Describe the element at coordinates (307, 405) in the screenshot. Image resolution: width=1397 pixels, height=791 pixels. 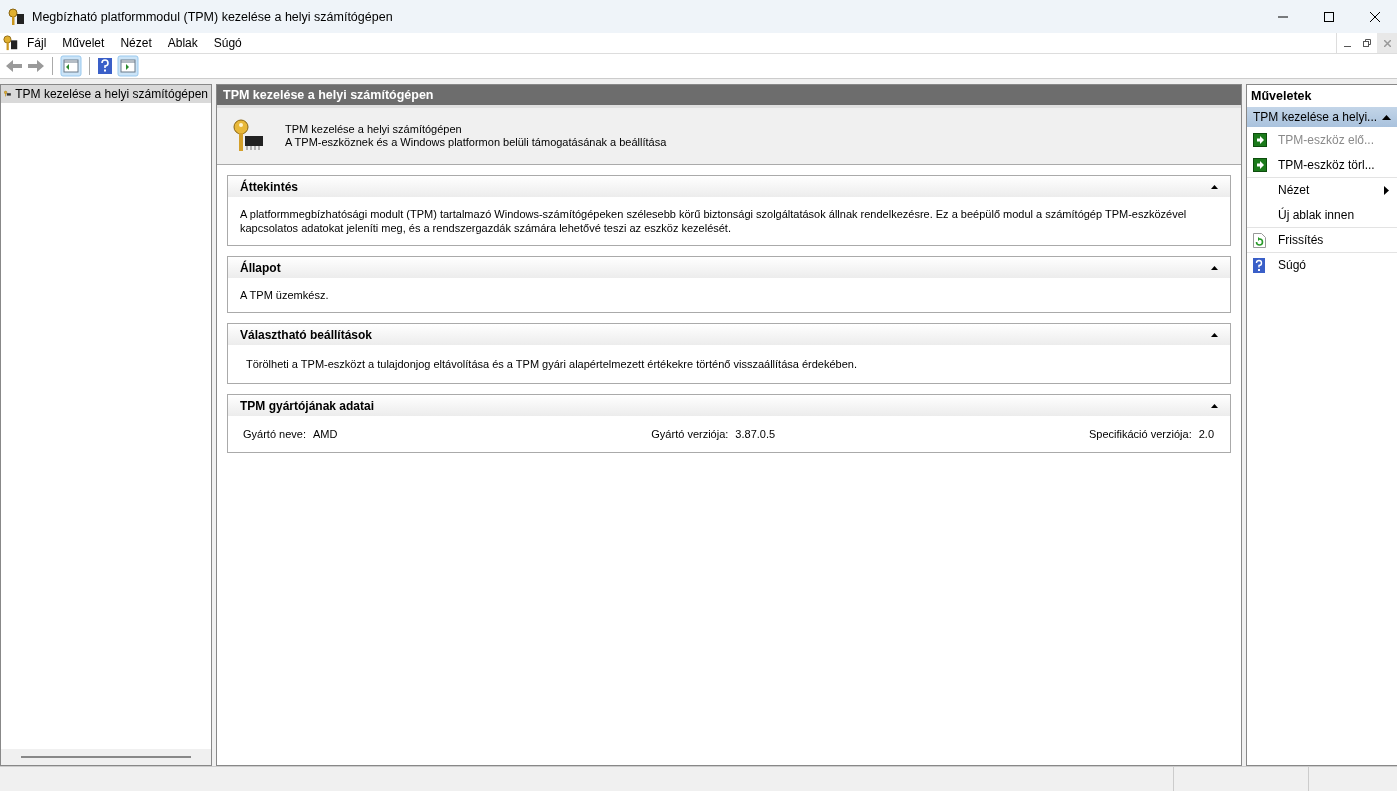
I see `section-title: TPM gyártójának adatai` at that location.